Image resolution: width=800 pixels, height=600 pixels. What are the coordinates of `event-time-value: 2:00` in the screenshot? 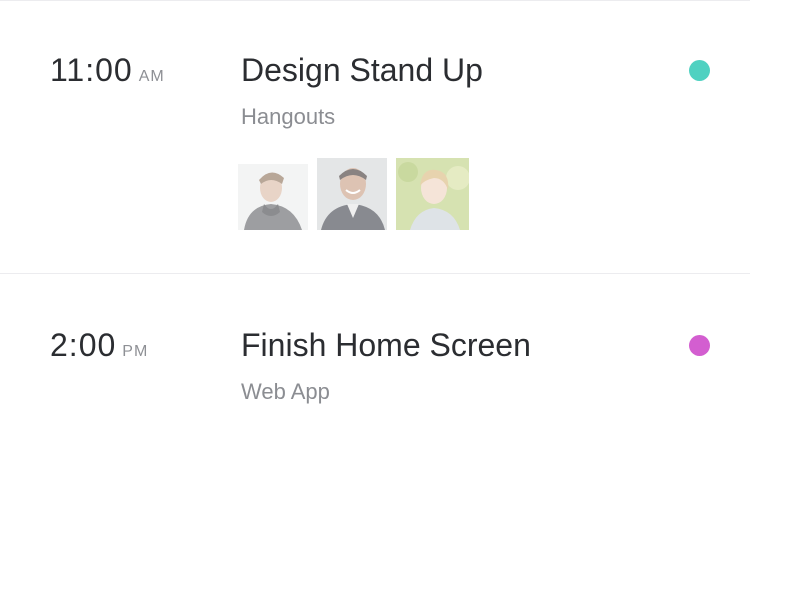 It's located at (83, 345).